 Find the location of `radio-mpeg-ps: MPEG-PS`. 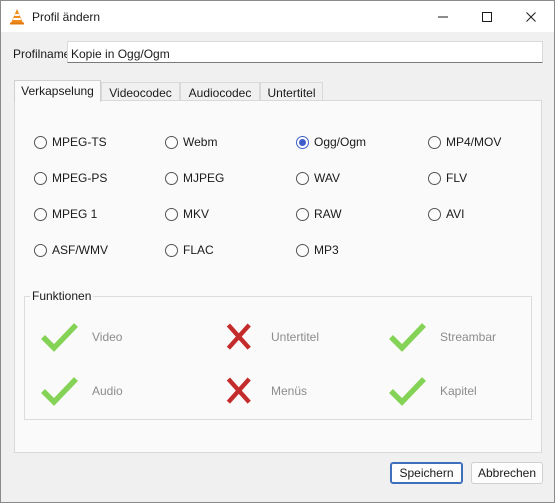

radio-mpeg-ps: MPEG-PS is located at coordinates (70, 178).